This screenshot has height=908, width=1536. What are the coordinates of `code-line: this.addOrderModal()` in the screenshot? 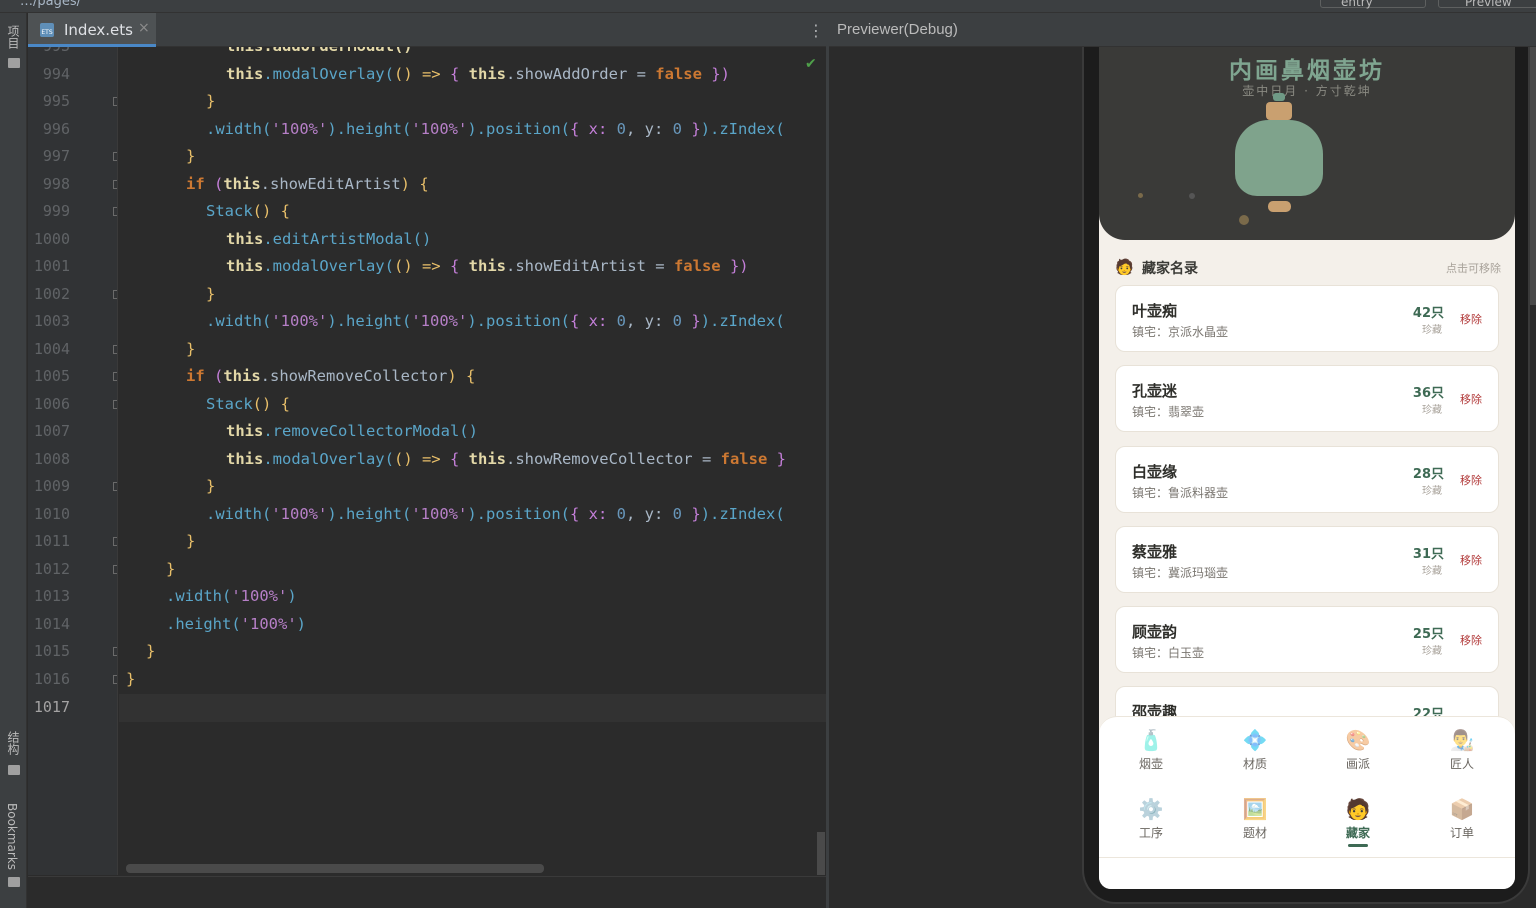 It's located at (319, 54).